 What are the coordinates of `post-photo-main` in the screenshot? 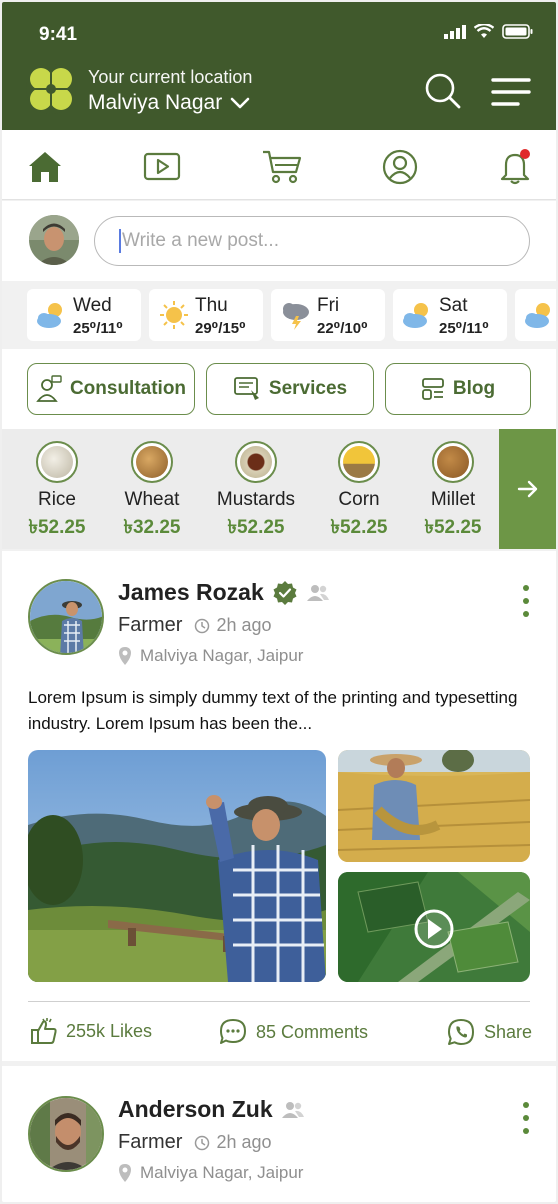 It's located at (177, 866).